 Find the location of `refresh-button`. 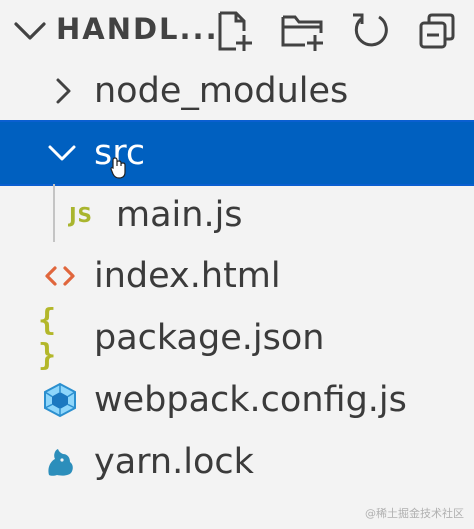

refresh-button is located at coordinates (371, 31).